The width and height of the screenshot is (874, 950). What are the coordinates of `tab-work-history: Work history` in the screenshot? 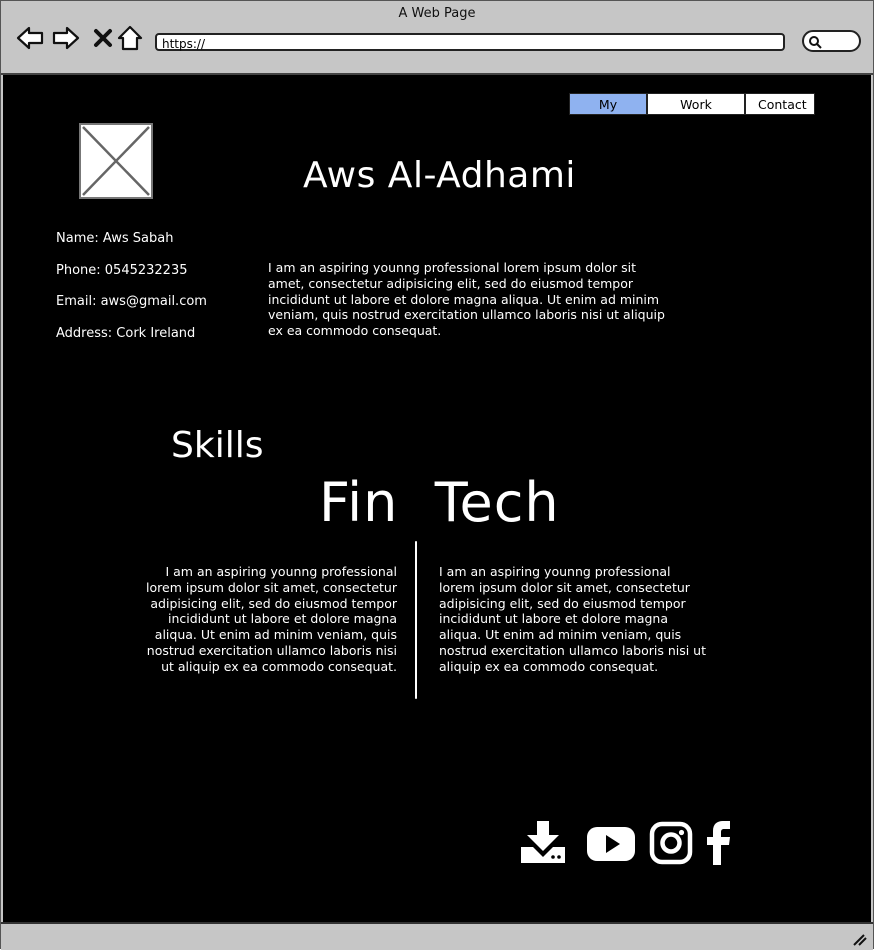 It's located at (696, 113).